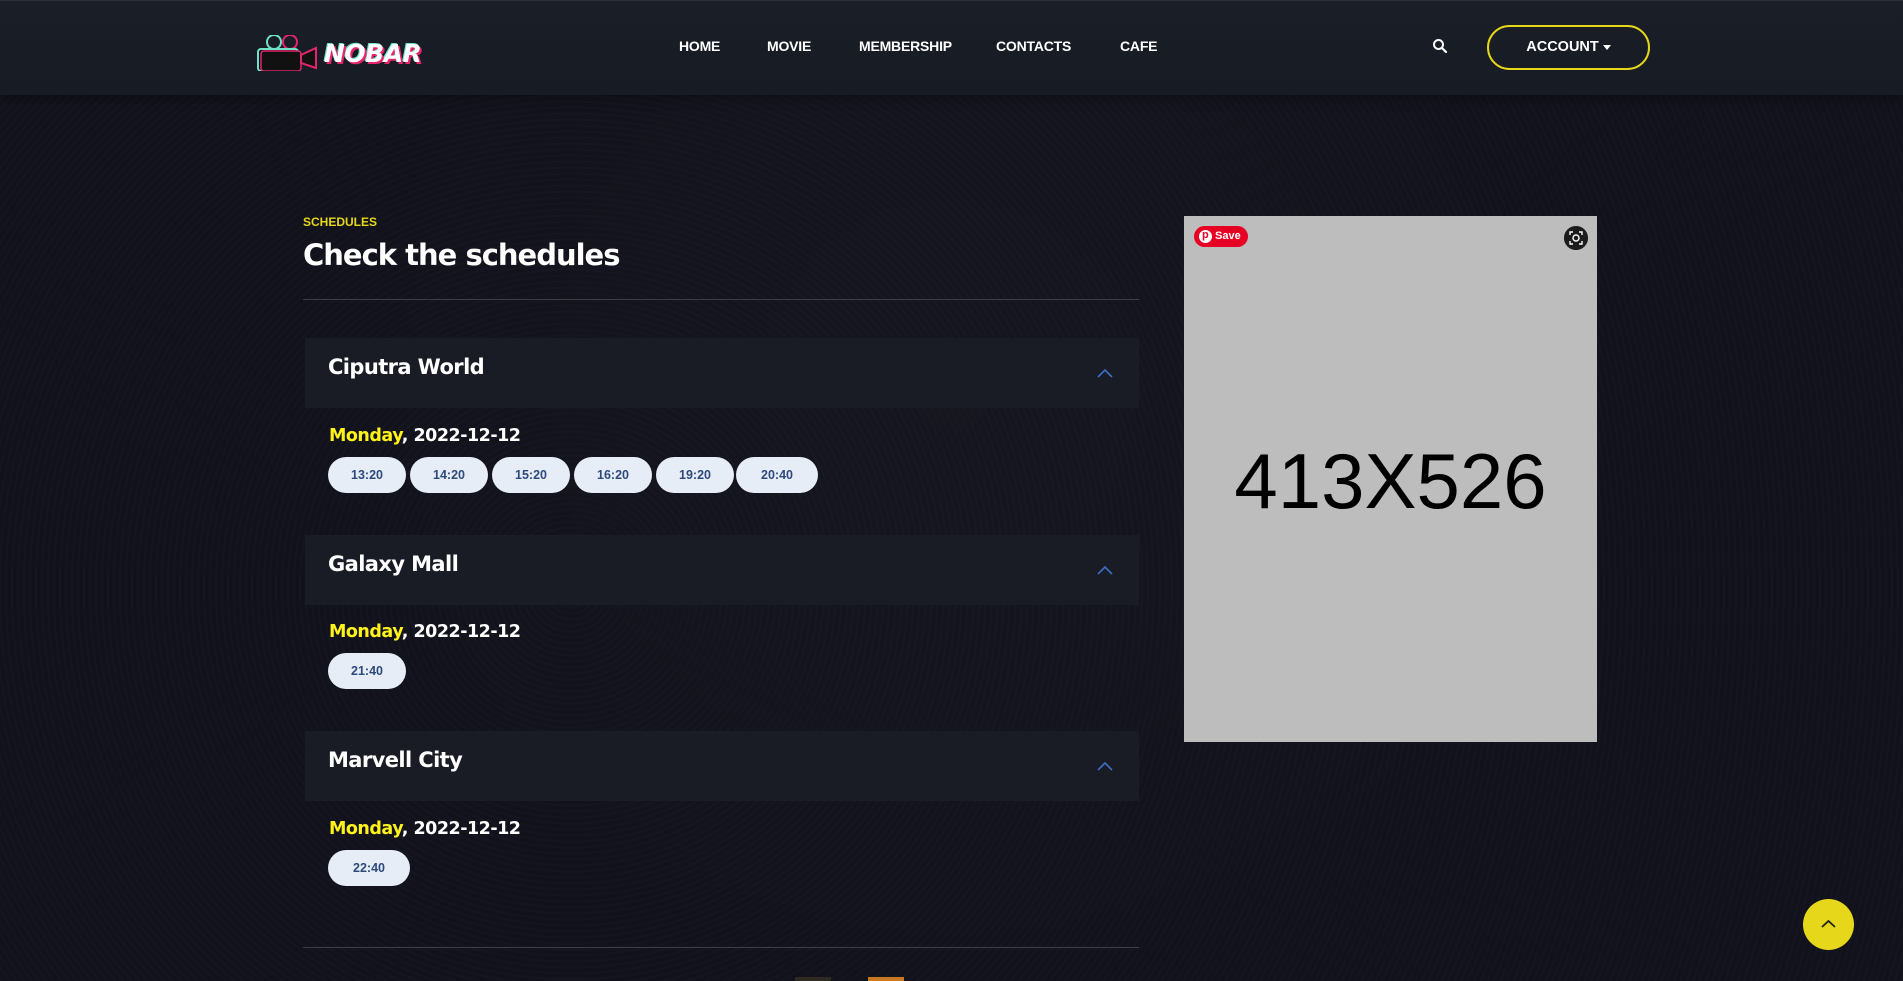  What do you see at coordinates (722, 373) in the screenshot?
I see `accordion-header-ciputra-world: Ciputra World` at bounding box center [722, 373].